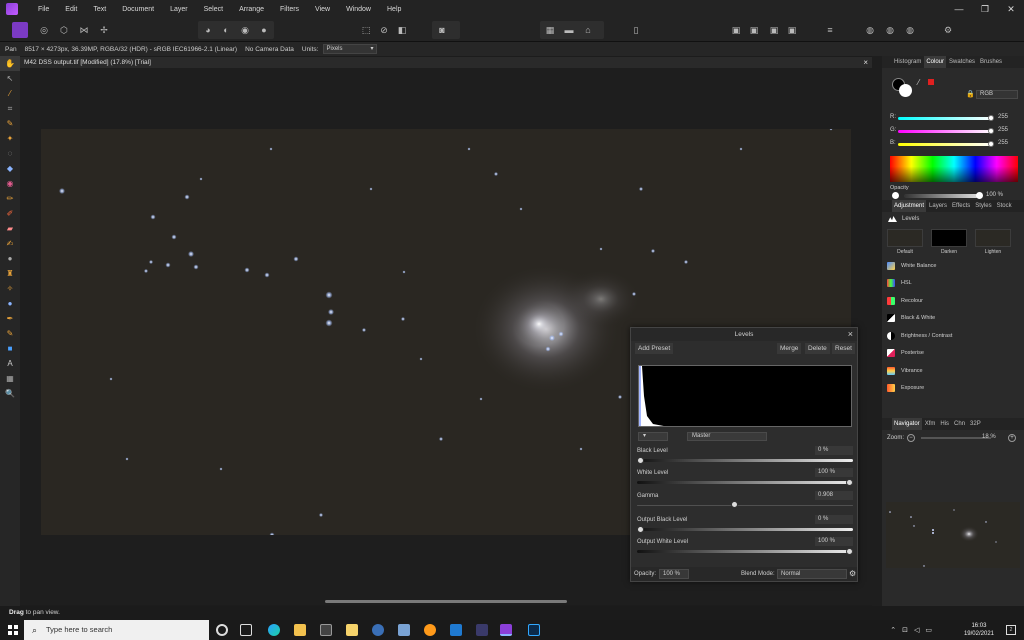 This screenshot has height=640, width=1024. What do you see at coordinates (930, 424) in the screenshot?
I see `tab-transform: Xfm` at bounding box center [930, 424].